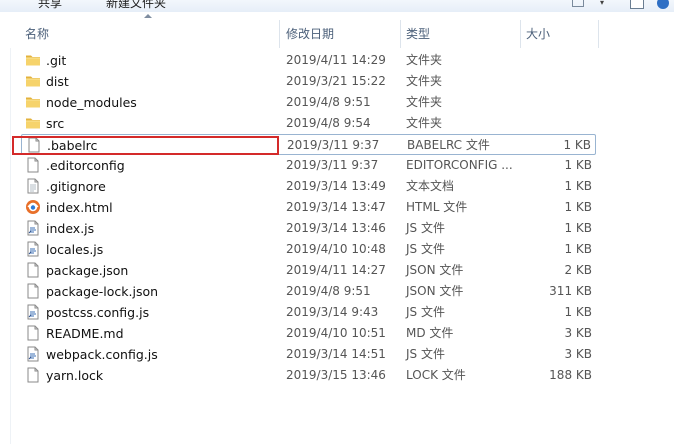 This screenshot has width=674, height=444. I want to click on file-row-selected: .babelrc 2019/3/11 9:37 BABELRC 文件 1 KB, so click(308, 144).